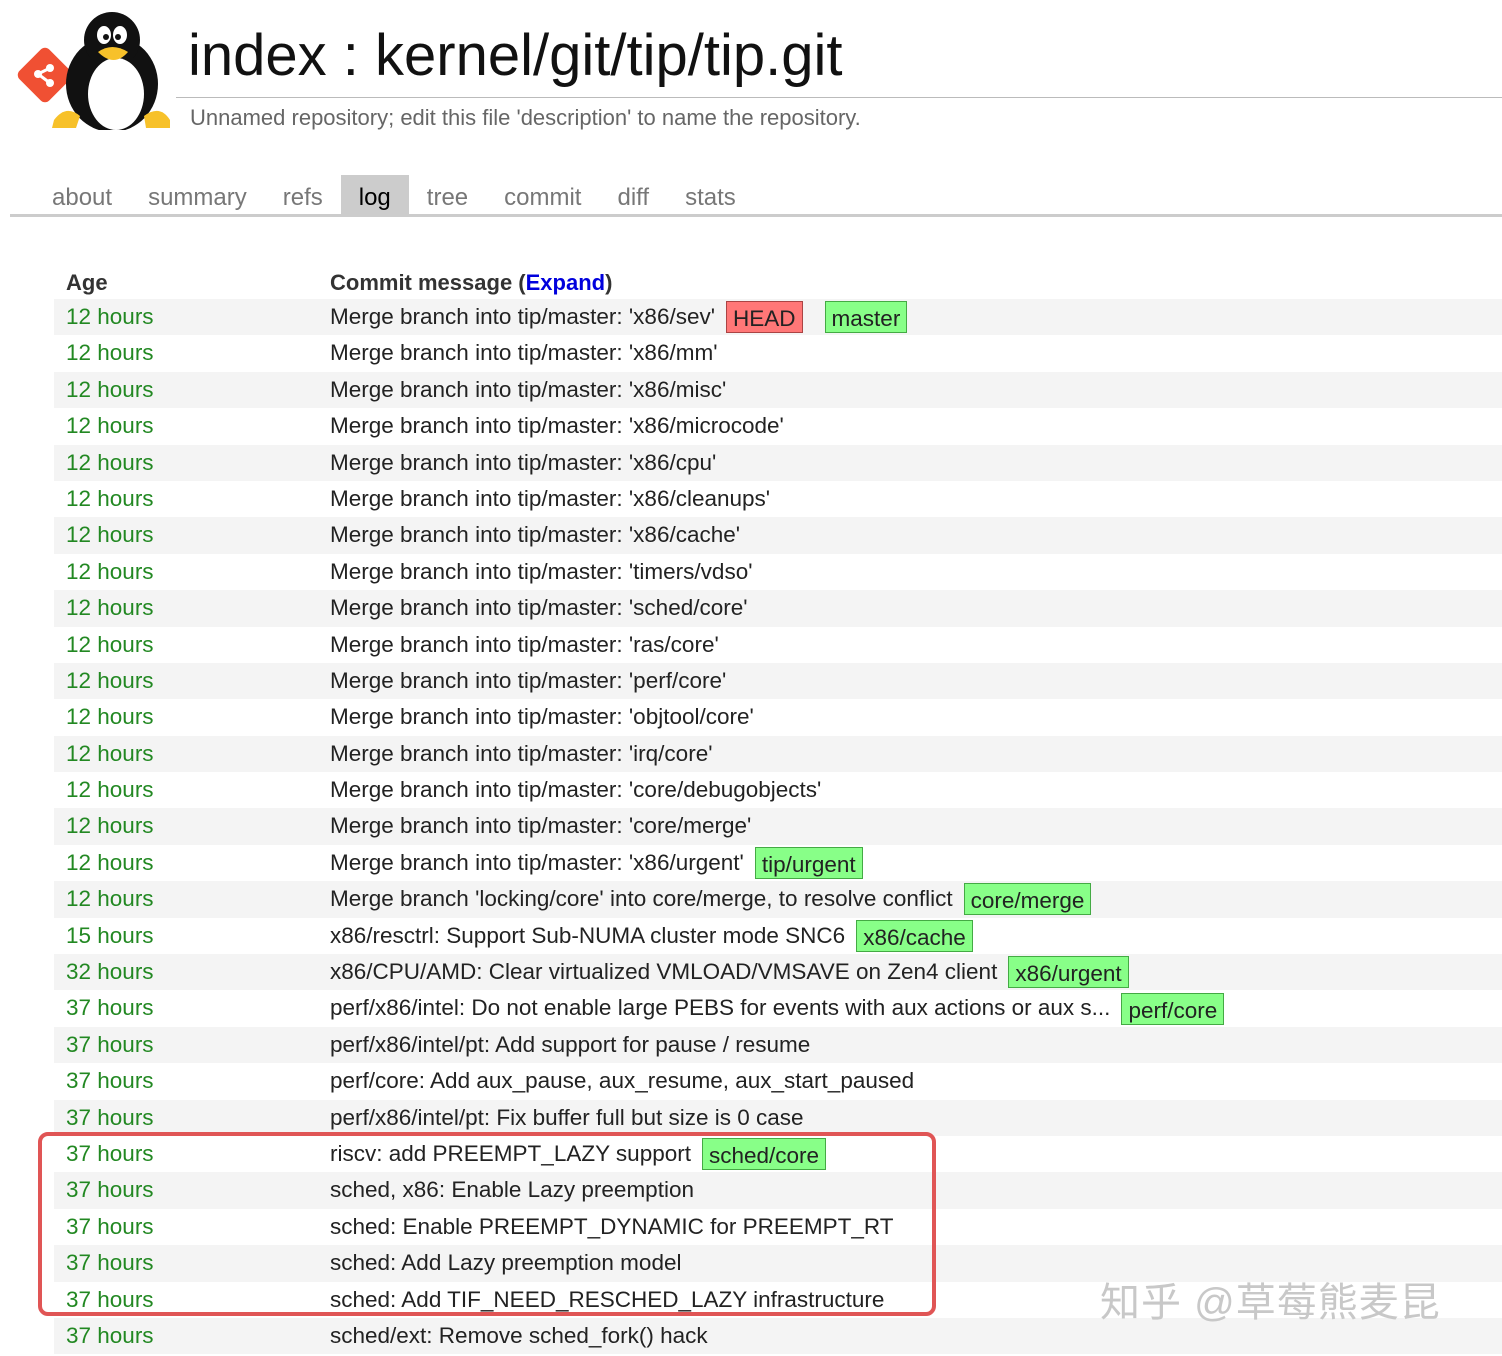  I want to click on commit-message-cell: Merge branch into tip/master: 'x86/misc', so click(528, 390).